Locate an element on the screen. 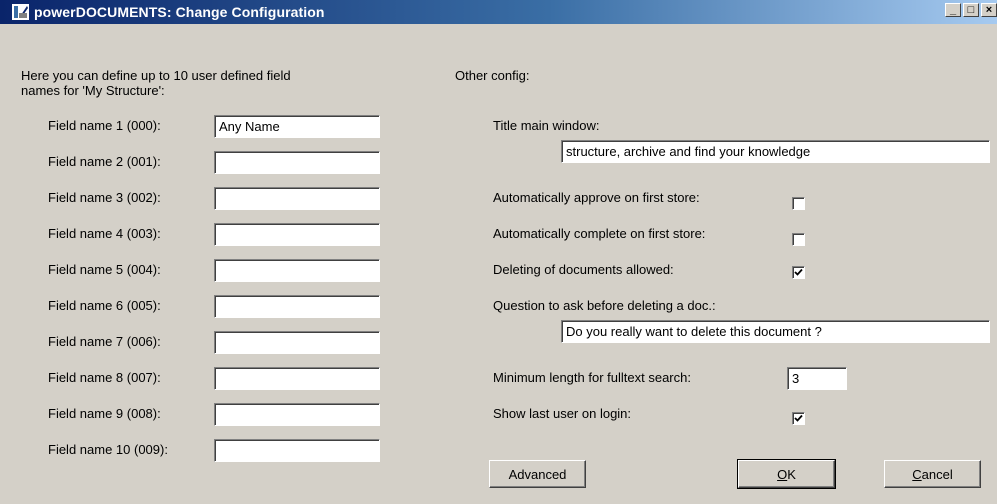  question-input is located at coordinates (775, 331).